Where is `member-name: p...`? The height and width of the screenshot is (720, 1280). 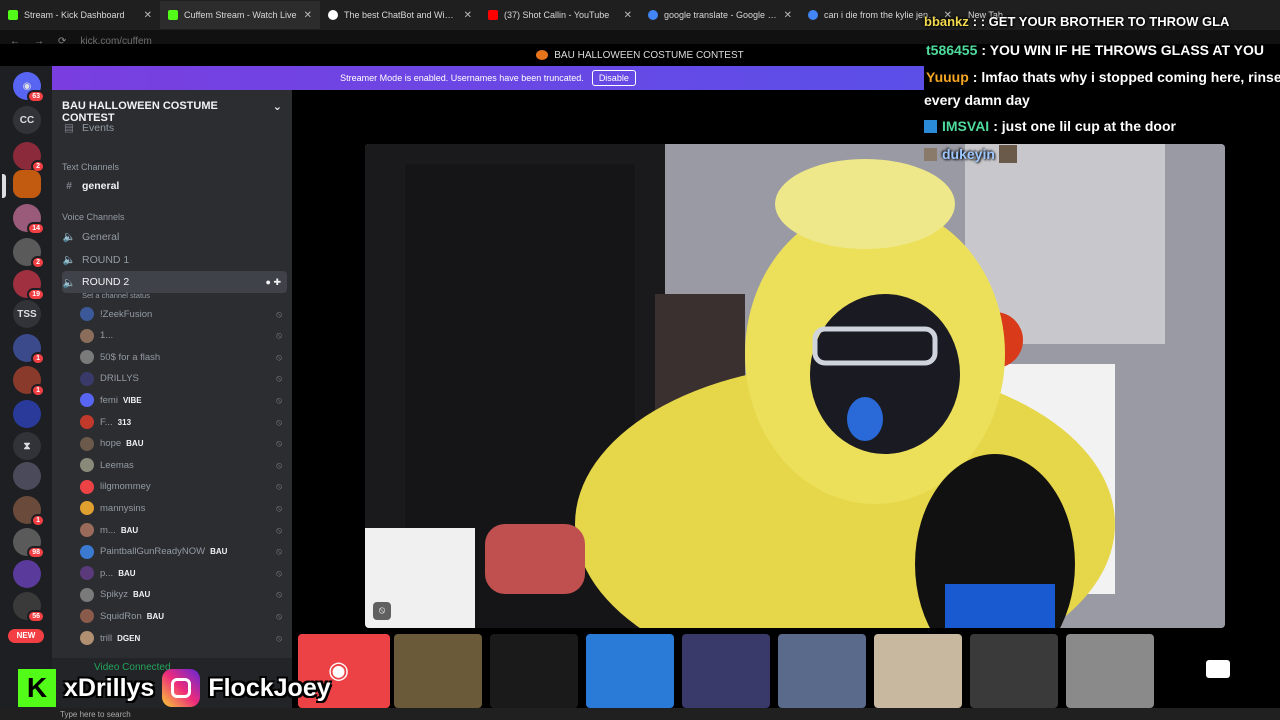
member-name: p... is located at coordinates (107, 573).